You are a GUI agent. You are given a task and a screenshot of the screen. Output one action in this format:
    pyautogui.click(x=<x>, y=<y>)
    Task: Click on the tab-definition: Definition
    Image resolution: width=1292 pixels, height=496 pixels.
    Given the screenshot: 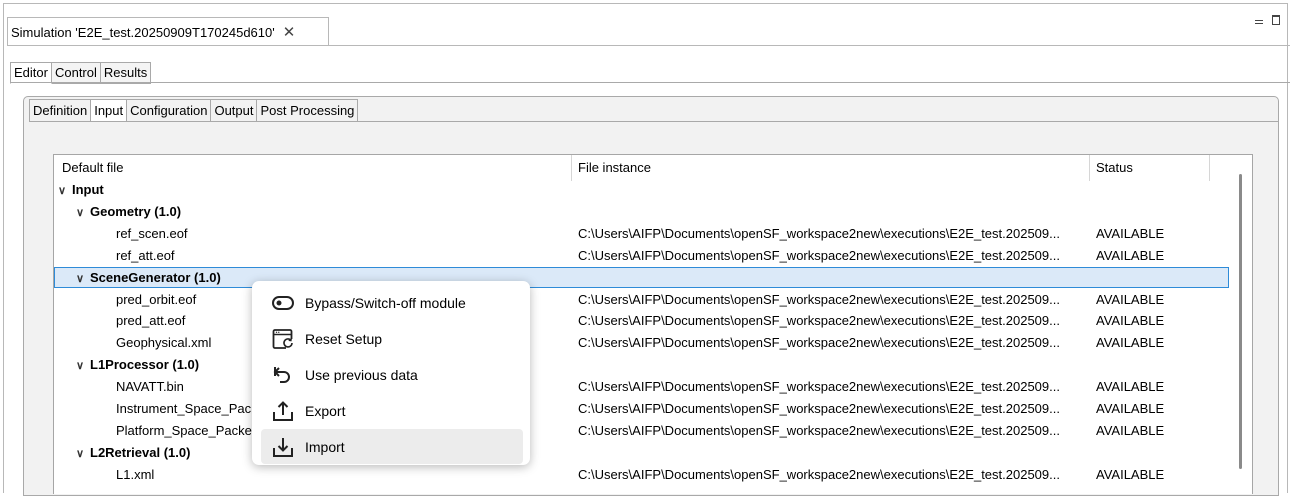 What is the action you would take?
    pyautogui.click(x=60, y=110)
    